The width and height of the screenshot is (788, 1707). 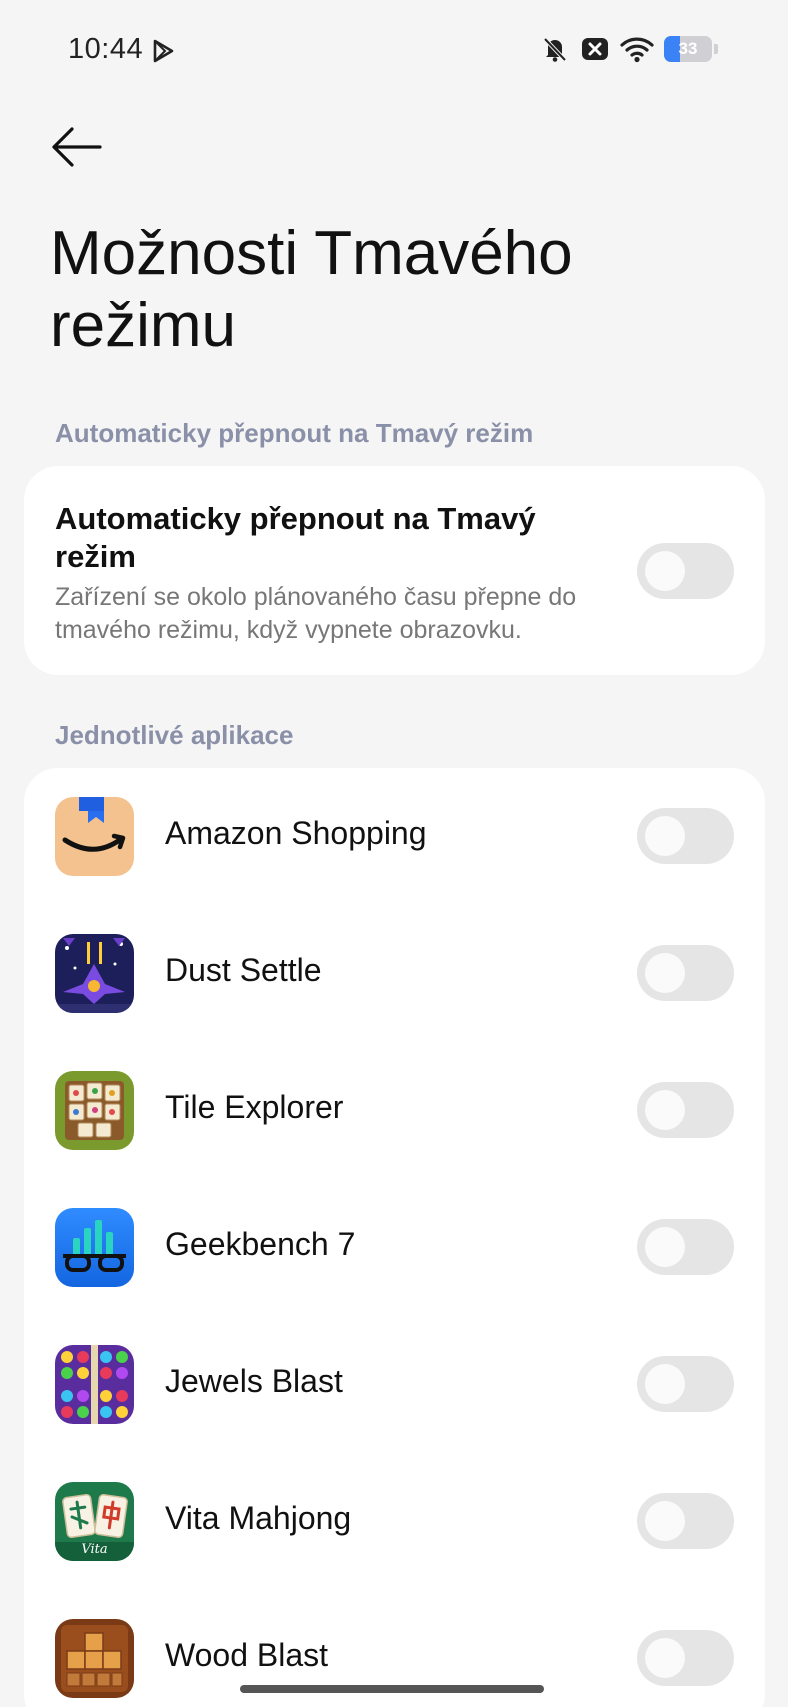 I want to click on tile-explorer-icon, so click(x=94, y=1110).